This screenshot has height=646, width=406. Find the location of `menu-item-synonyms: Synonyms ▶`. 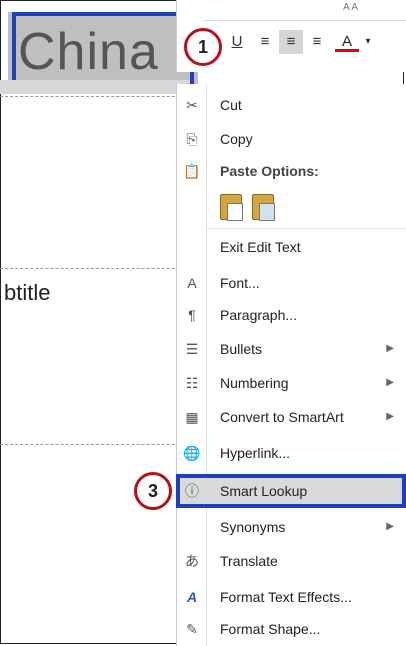

menu-item-synonyms: Synonyms ▶ is located at coordinates (291, 527).